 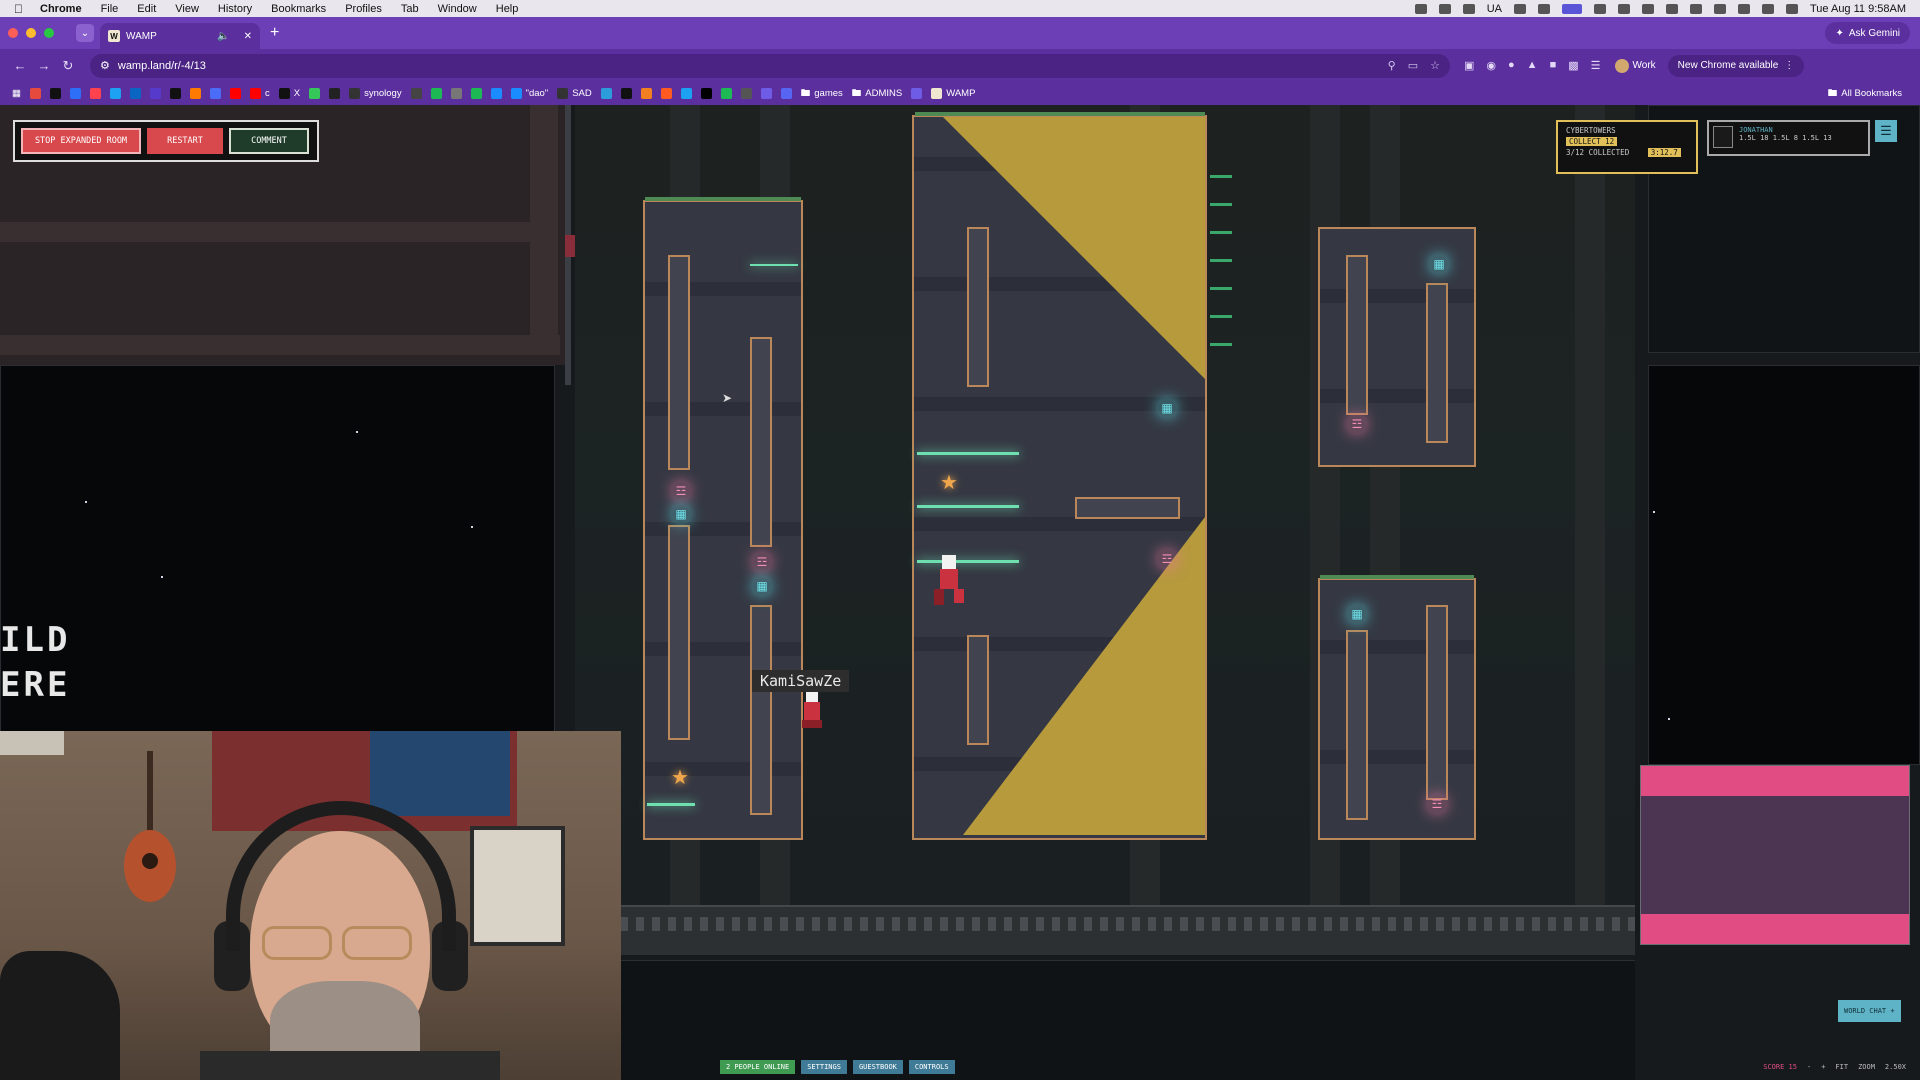 What do you see at coordinates (248, 36) in the screenshot?
I see `close-tab-icon: ✕` at bounding box center [248, 36].